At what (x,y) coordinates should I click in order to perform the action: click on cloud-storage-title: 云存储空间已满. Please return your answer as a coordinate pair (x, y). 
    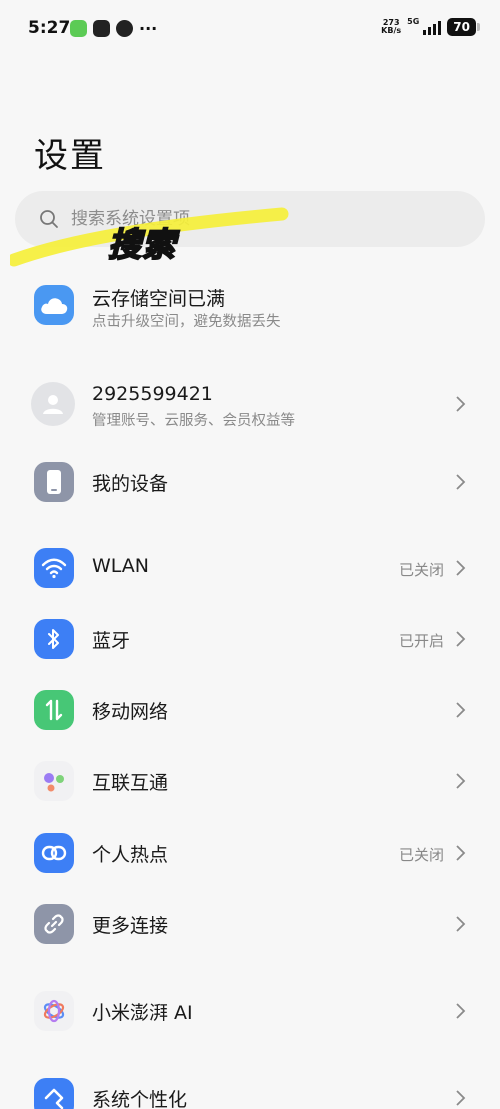
    Looking at the image, I should click on (159, 299).